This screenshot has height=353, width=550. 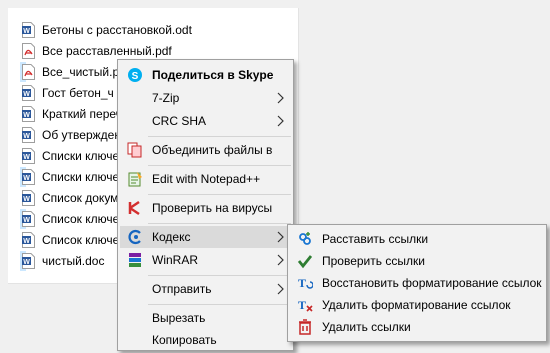 I want to click on menu-item-crc-sha: CRC SHA, so click(x=205, y=121).